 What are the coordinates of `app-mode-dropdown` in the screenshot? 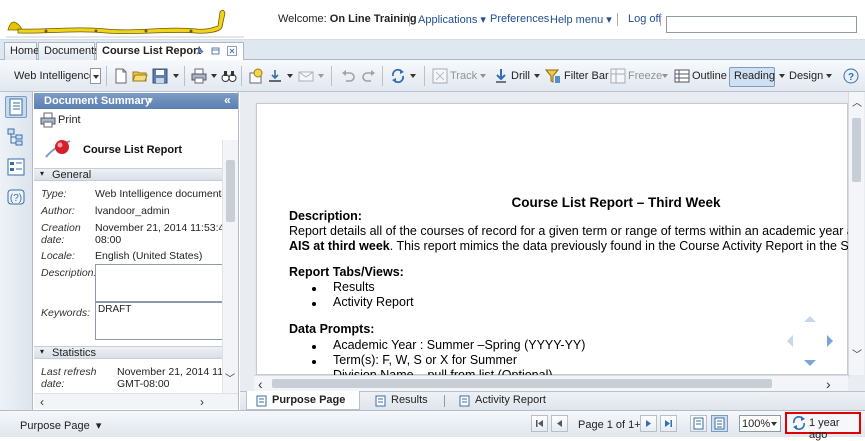 It's located at (95, 76).